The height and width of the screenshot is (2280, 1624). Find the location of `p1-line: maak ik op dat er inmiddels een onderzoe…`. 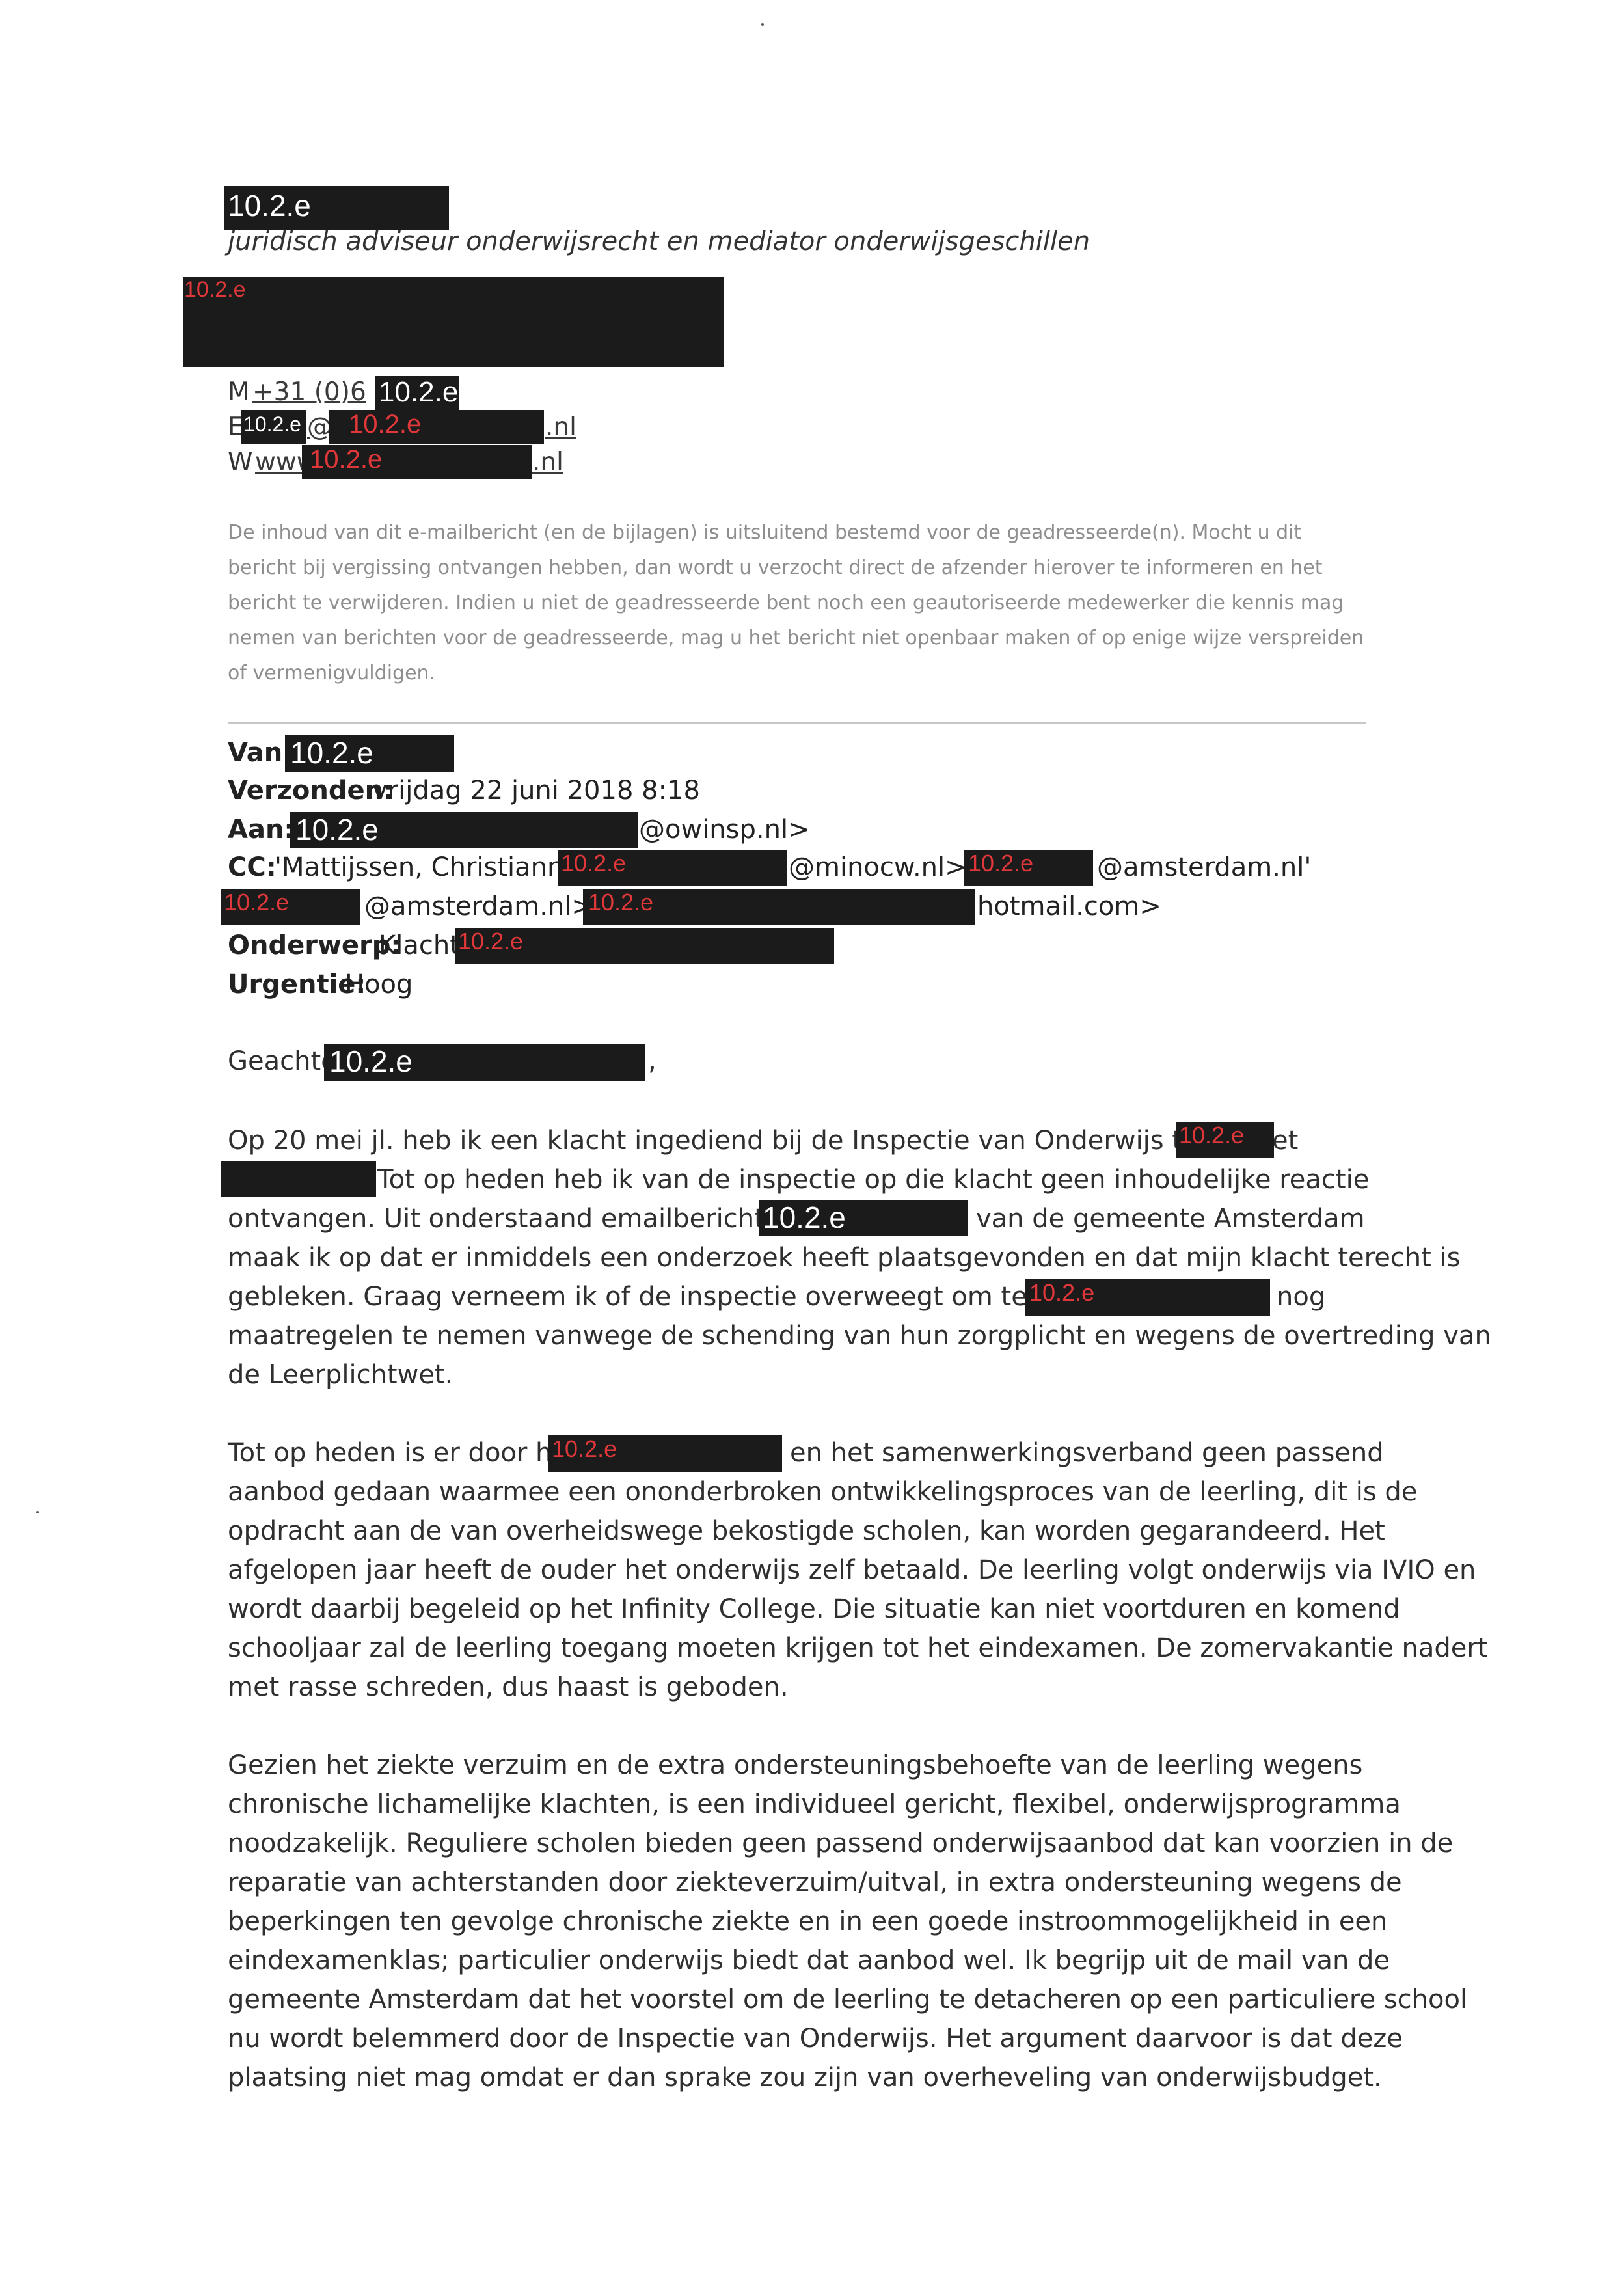

p1-line: maak ik op dat er inmiddels een onderzoe… is located at coordinates (844, 1258).